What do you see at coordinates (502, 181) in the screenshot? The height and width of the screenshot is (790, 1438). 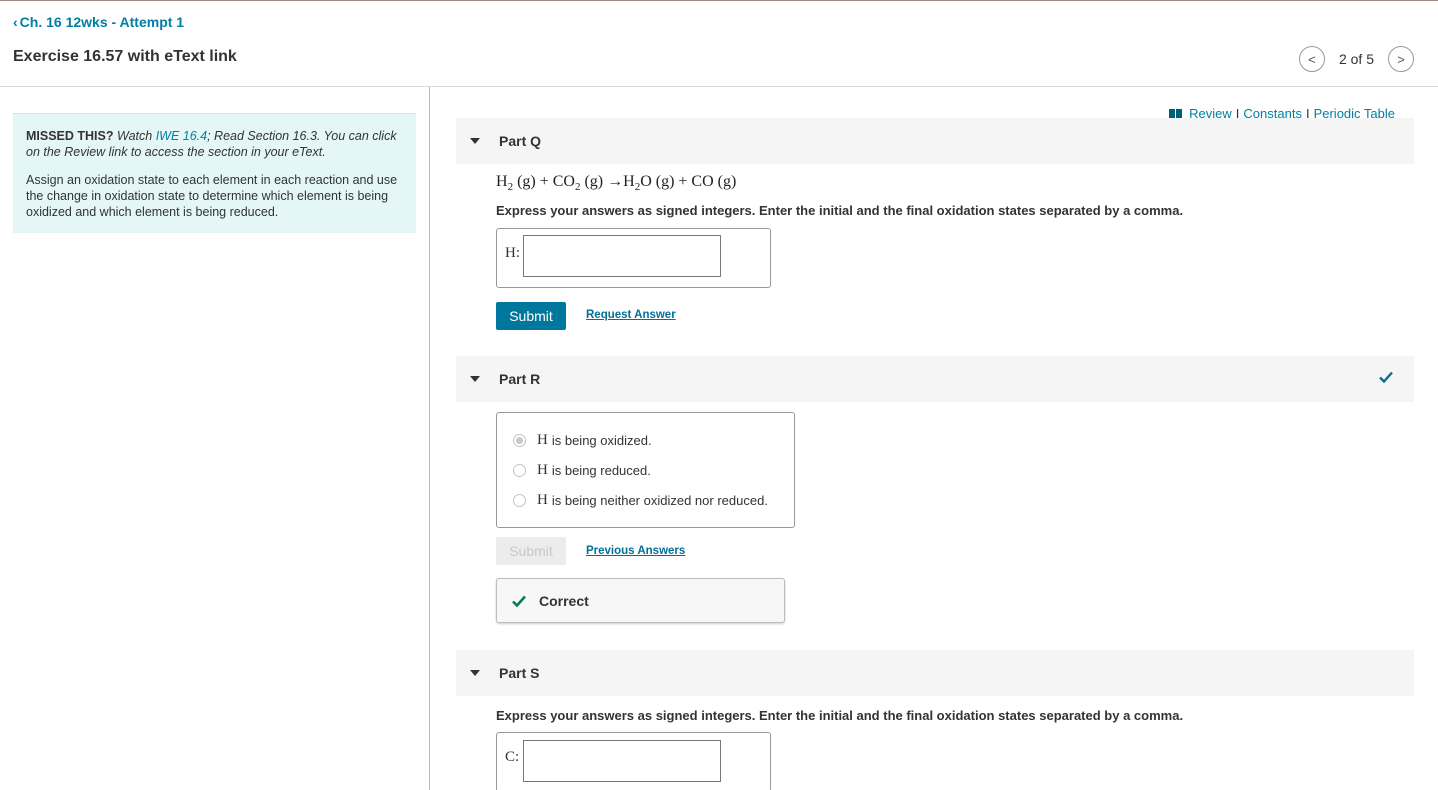 I see `eq-h: H` at bounding box center [502, 181].